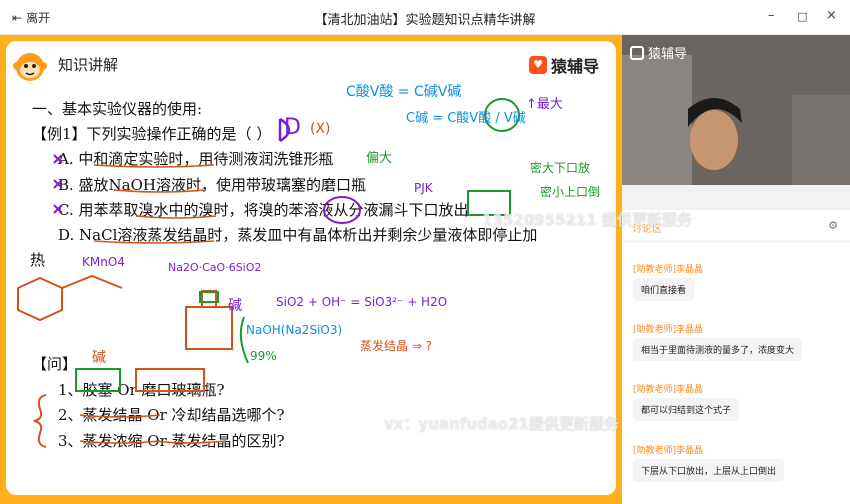 The width and height of the screenshot is (850, 504). Describe the element at coordinates (215, 267) in the screenshot. I see `hw-glass-formula: Na2O·CaO·6SiO2` at that location.